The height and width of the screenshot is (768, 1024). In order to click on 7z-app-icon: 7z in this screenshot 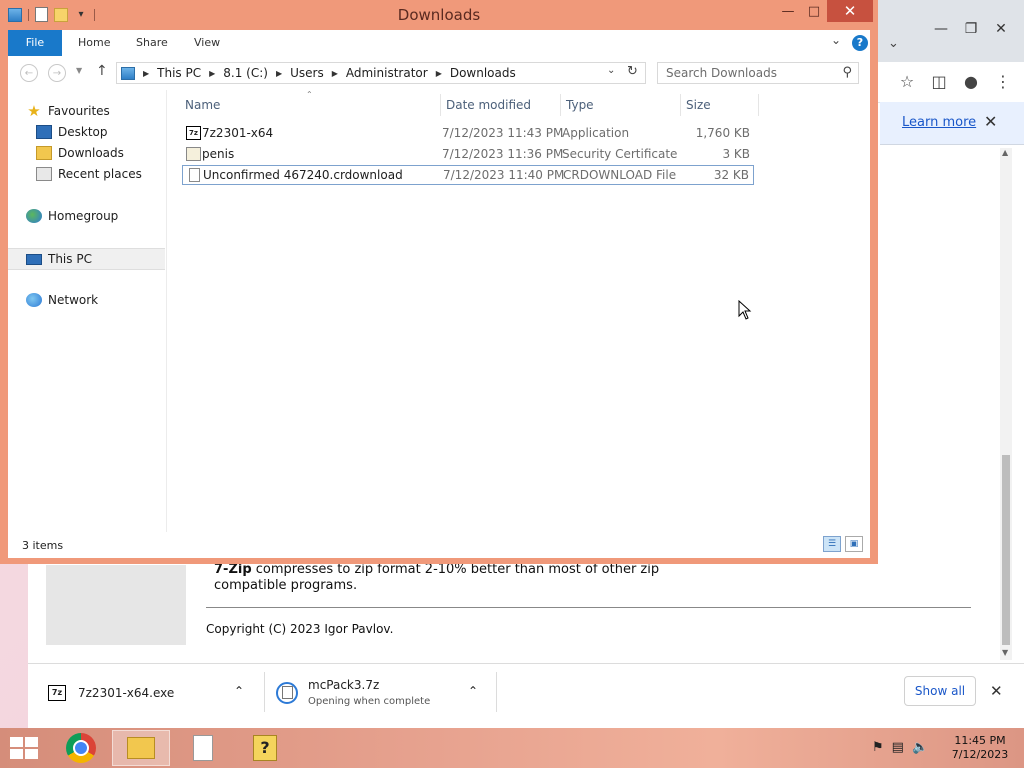, I will do `click(57, 692)`.